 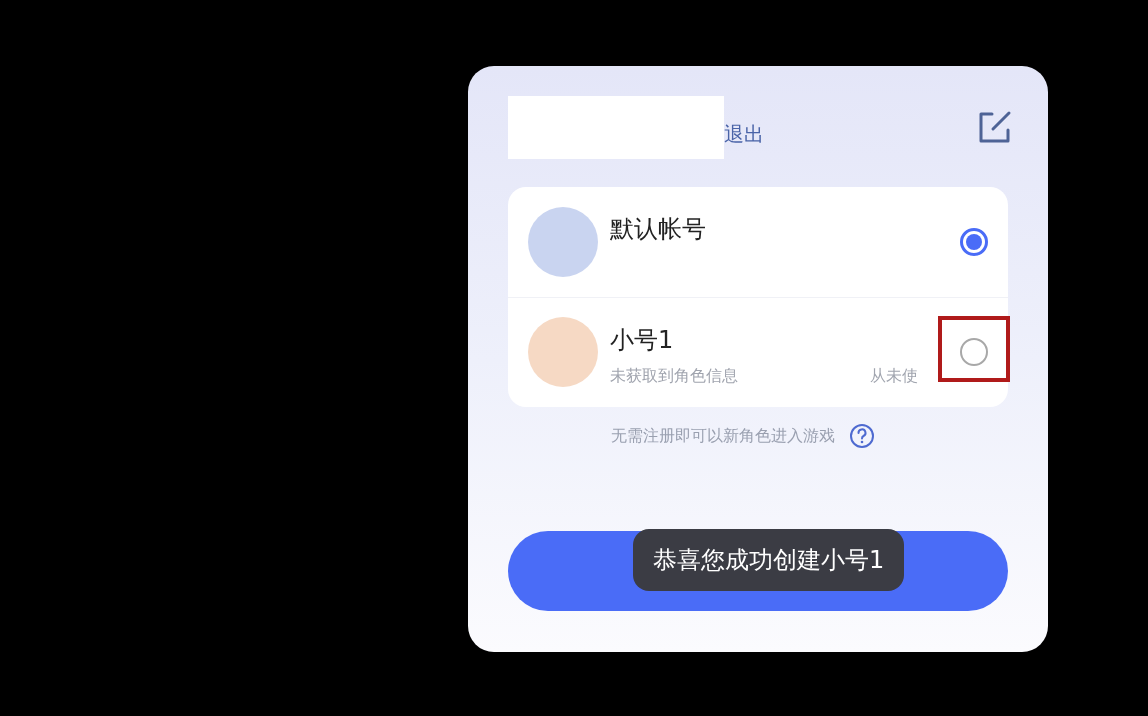 I want to click on success-toast: 恭喜您成功创建小号1, so click(x=769, y=560).